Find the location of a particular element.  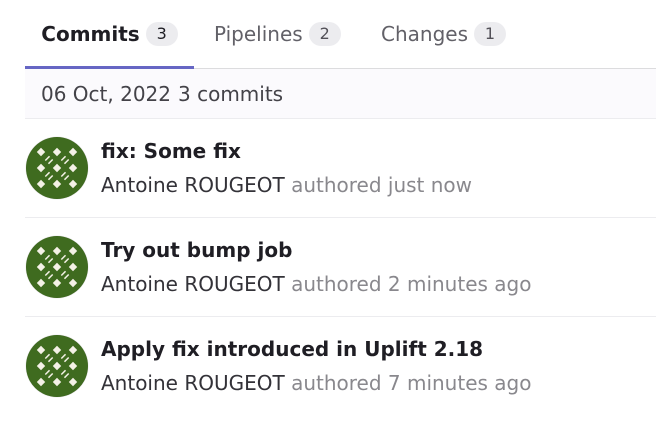

tab-commits-count-badge: 3 is located at coordinates (161, 34).